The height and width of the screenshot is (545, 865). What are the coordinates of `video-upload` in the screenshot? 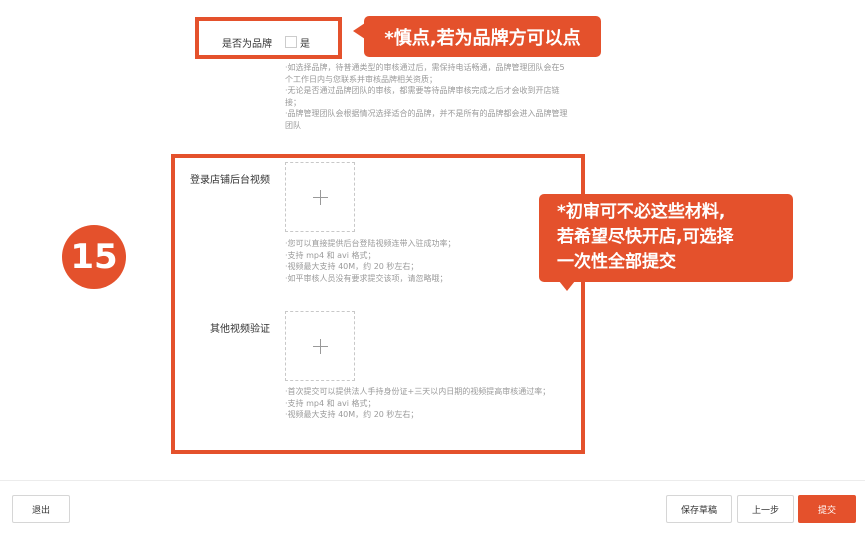 It's located at (320, 197).